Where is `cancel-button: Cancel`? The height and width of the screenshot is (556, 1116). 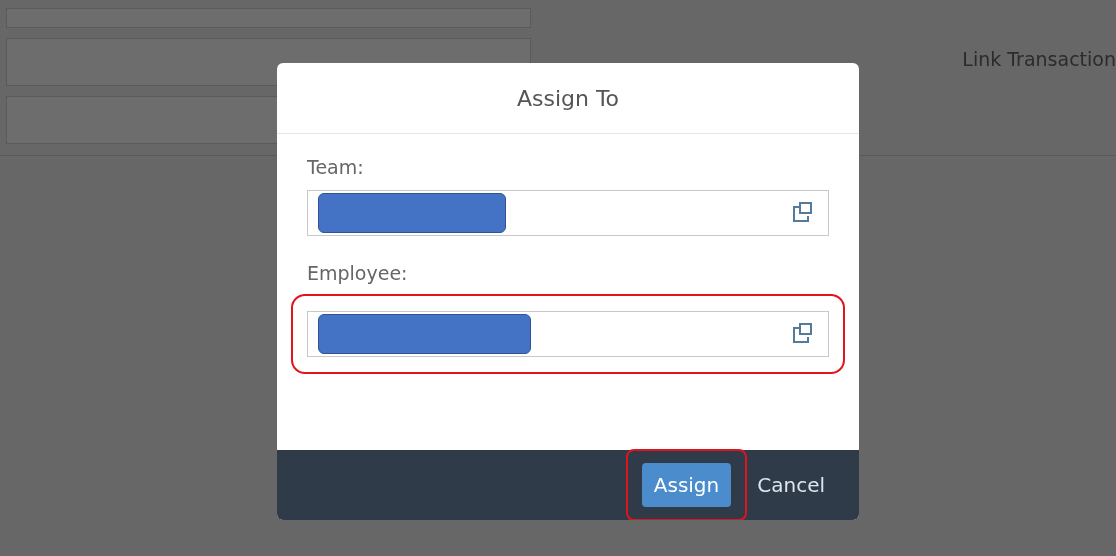
cancel-button: Cancel is located at coordinates (791, 485).